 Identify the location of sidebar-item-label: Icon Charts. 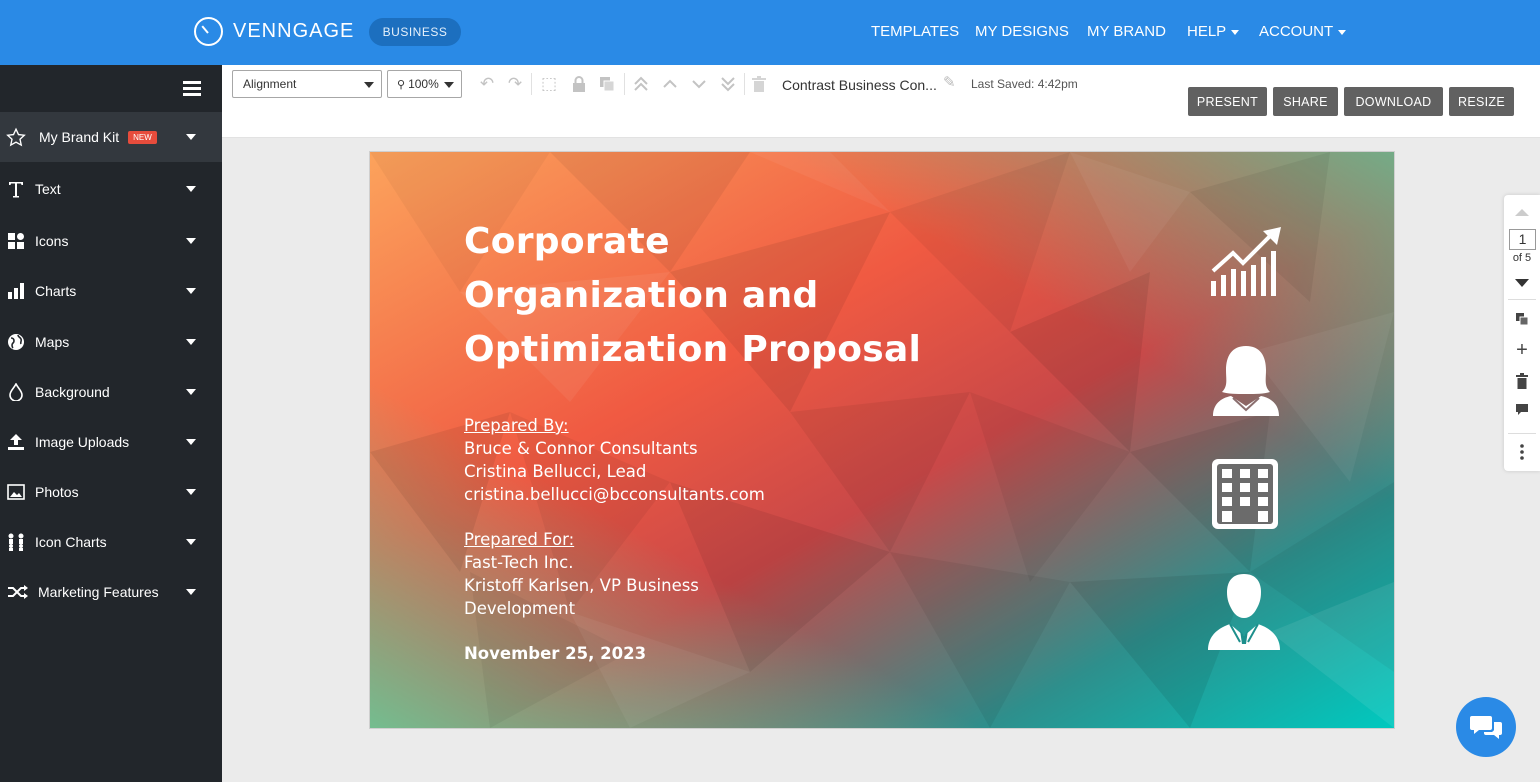
(71, 542).